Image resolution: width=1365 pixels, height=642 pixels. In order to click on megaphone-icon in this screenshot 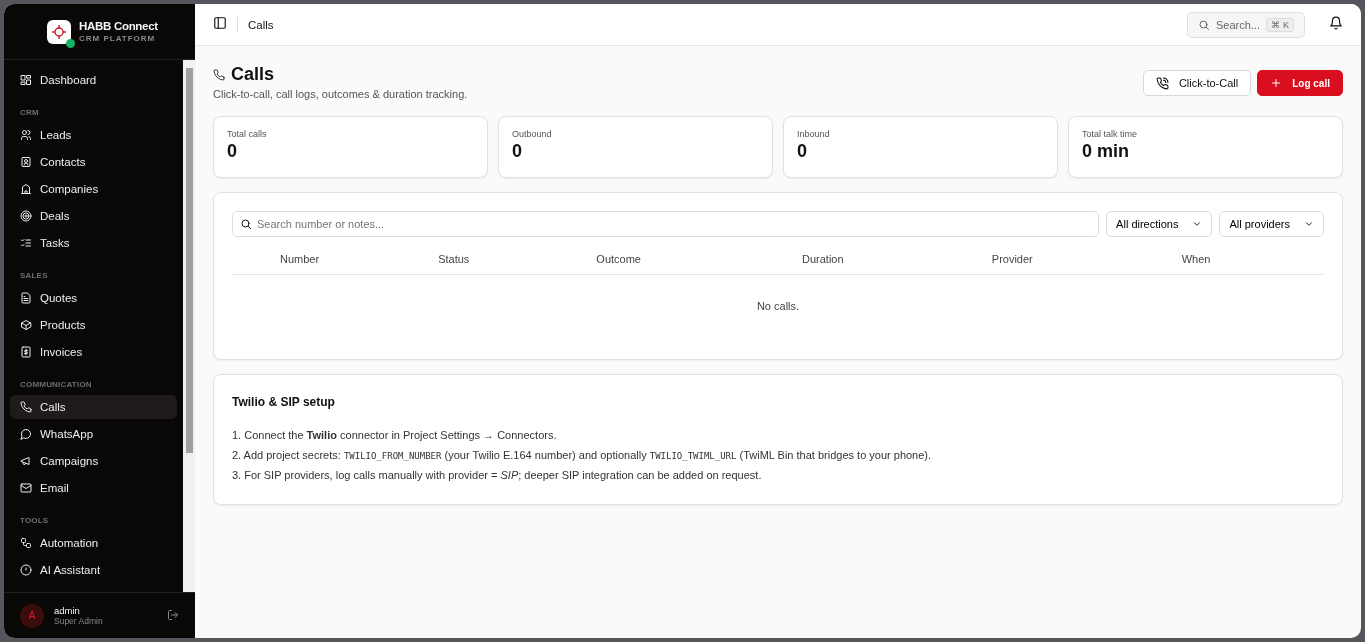, I will do `click(26, 461)`.